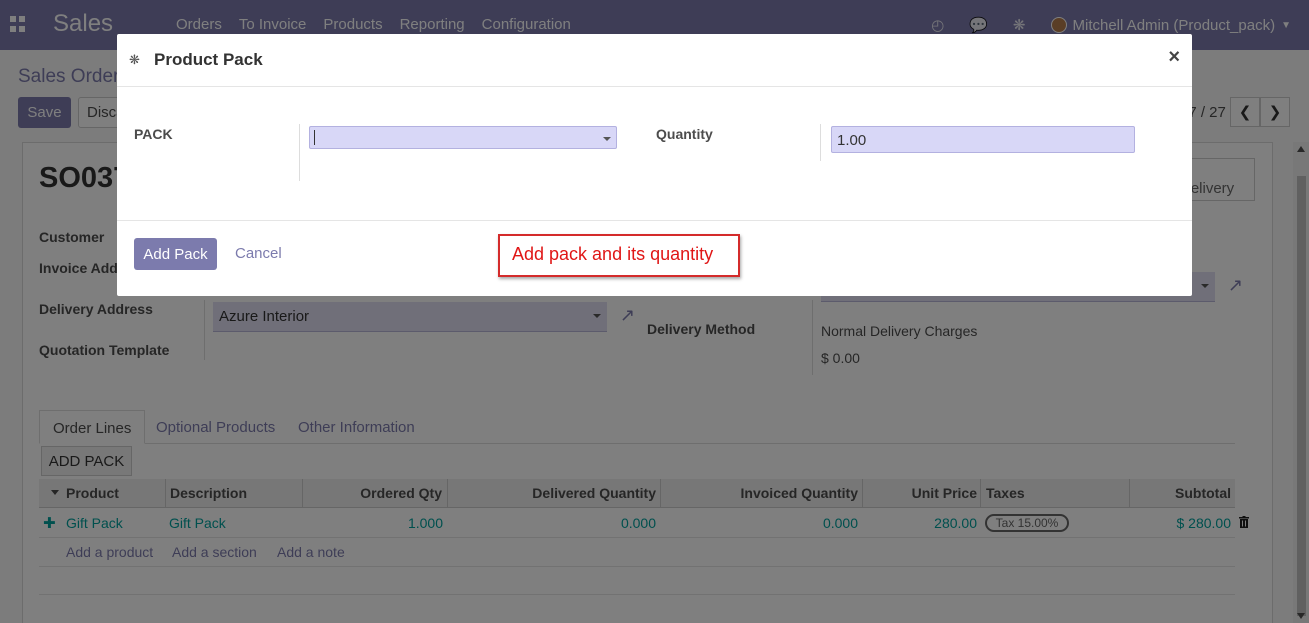  Describe the element at coordinates (684, 134) in the screenshot. I see `quantity-label: Quantity` at that location.